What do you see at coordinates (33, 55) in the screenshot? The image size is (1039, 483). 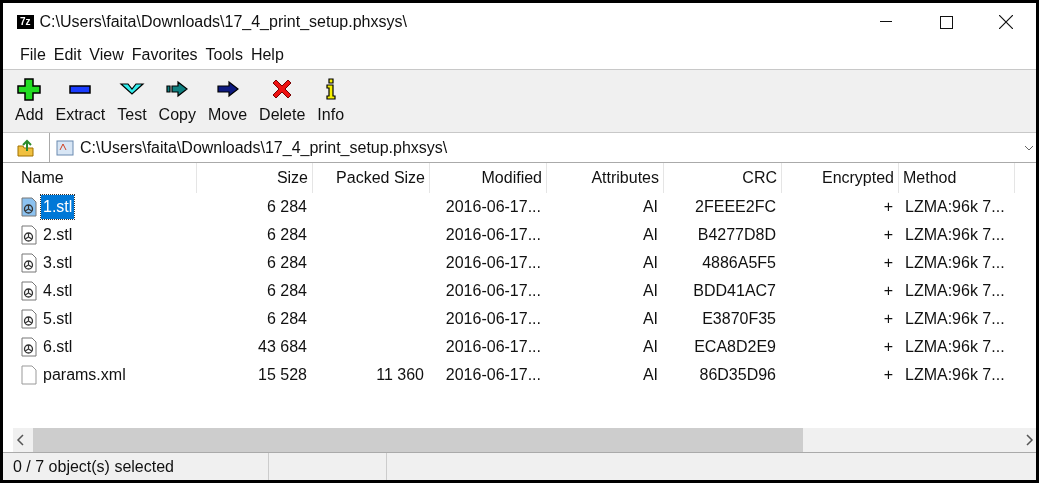 I see `menu-item: File` at bounding box center [33, 55].